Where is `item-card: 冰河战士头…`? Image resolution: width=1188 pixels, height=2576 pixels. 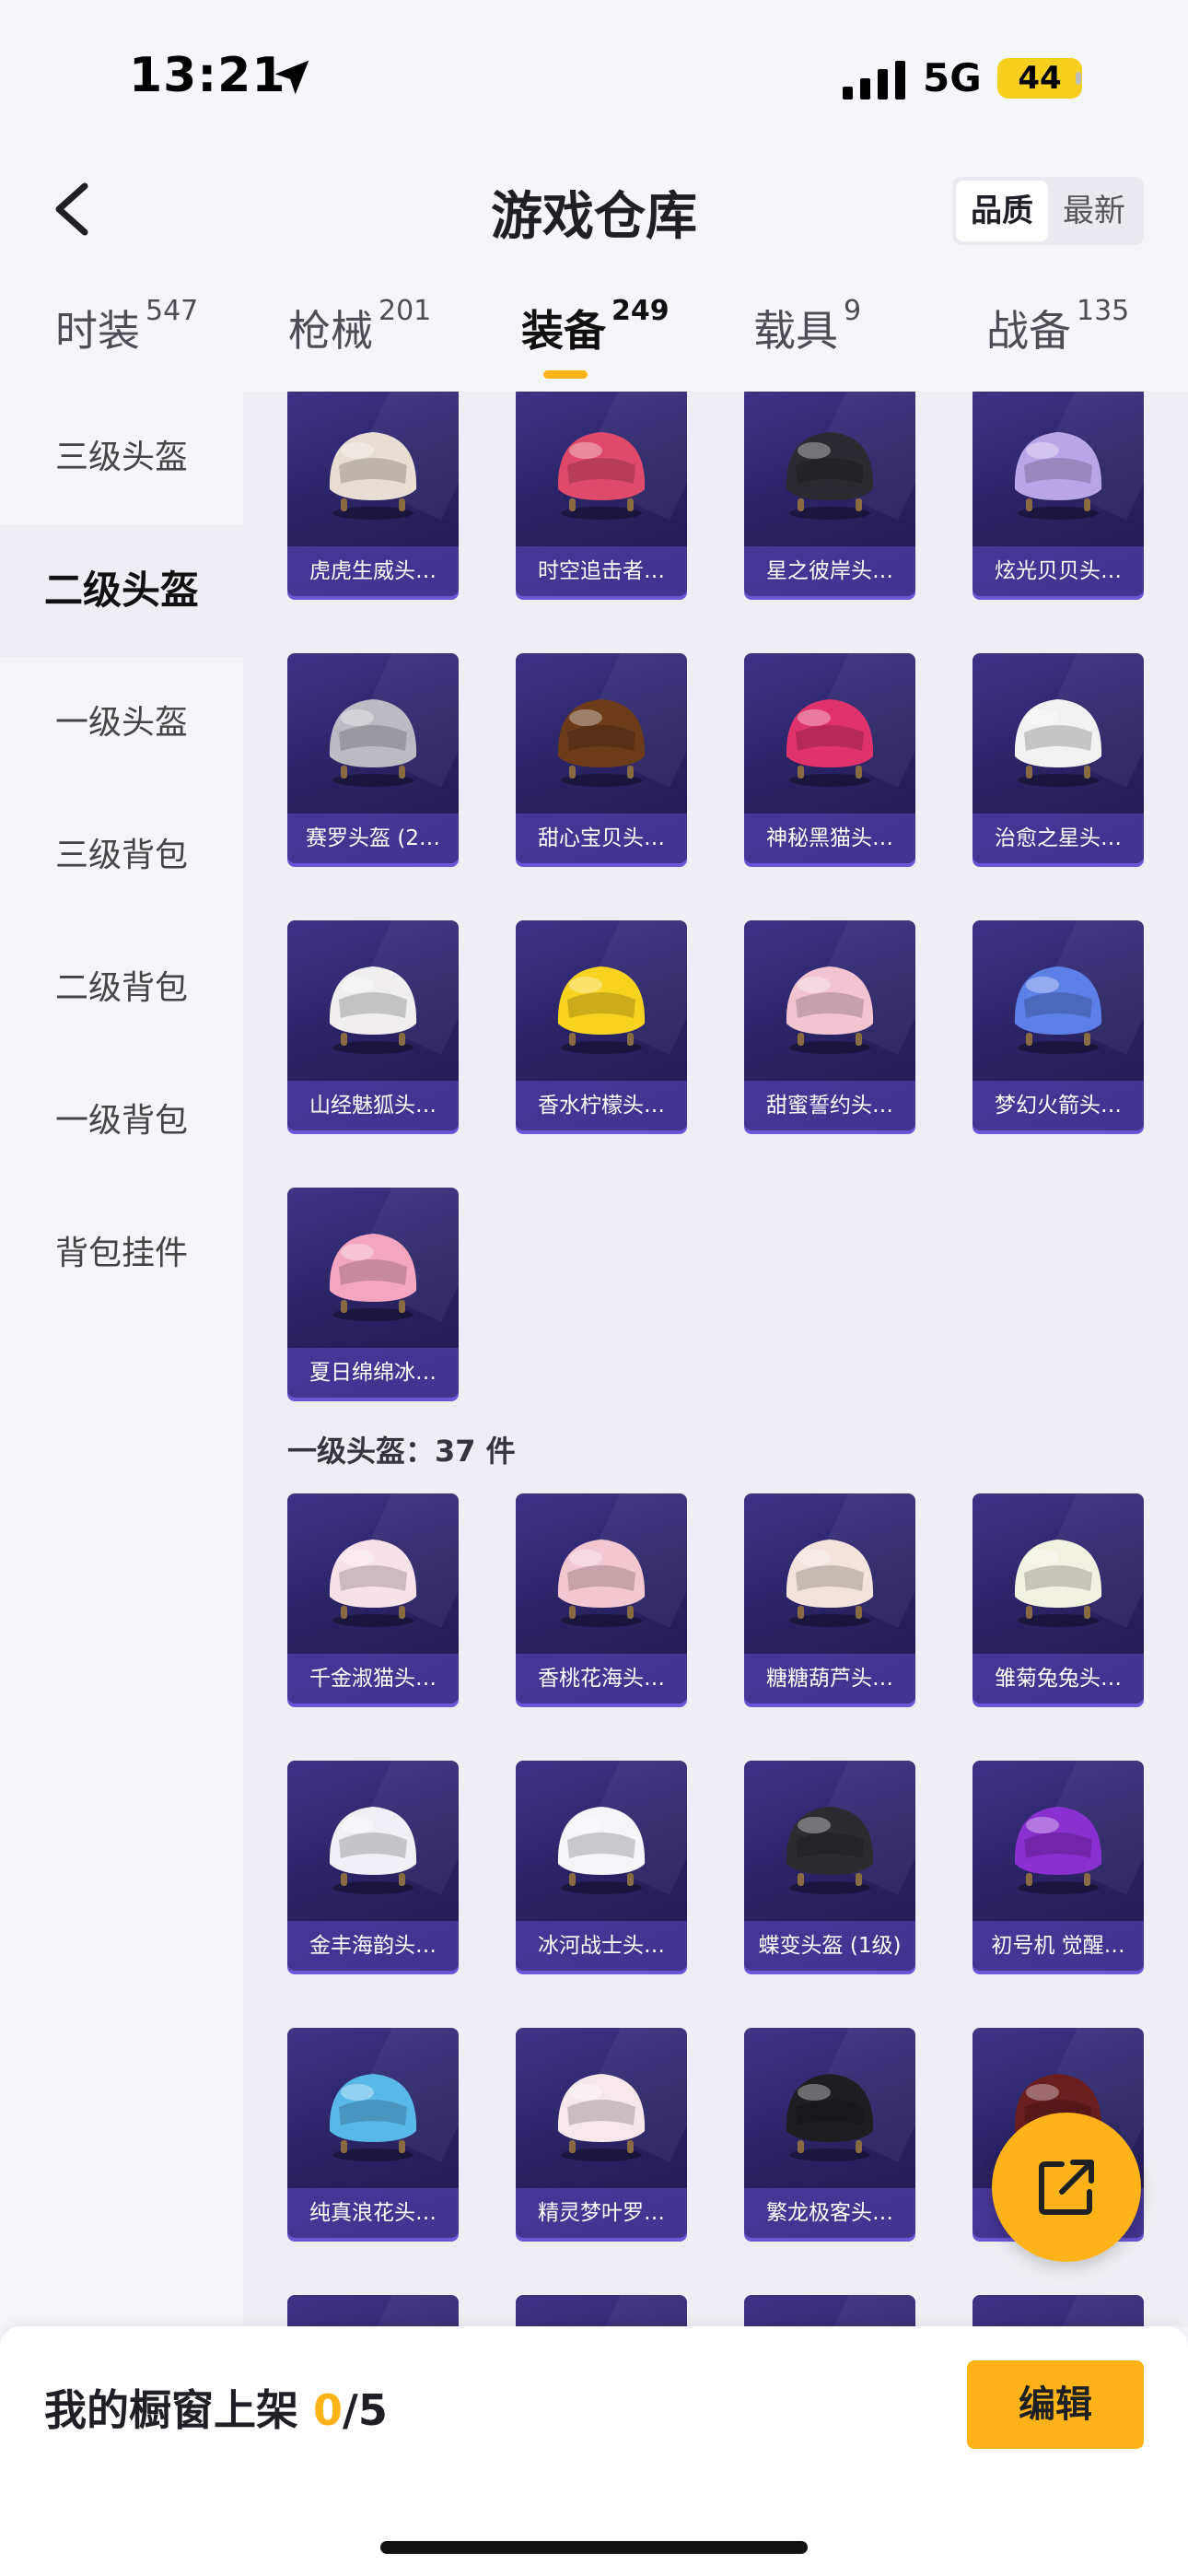
item-card: 冰河战士头… is located at coordinates (601, 1866).